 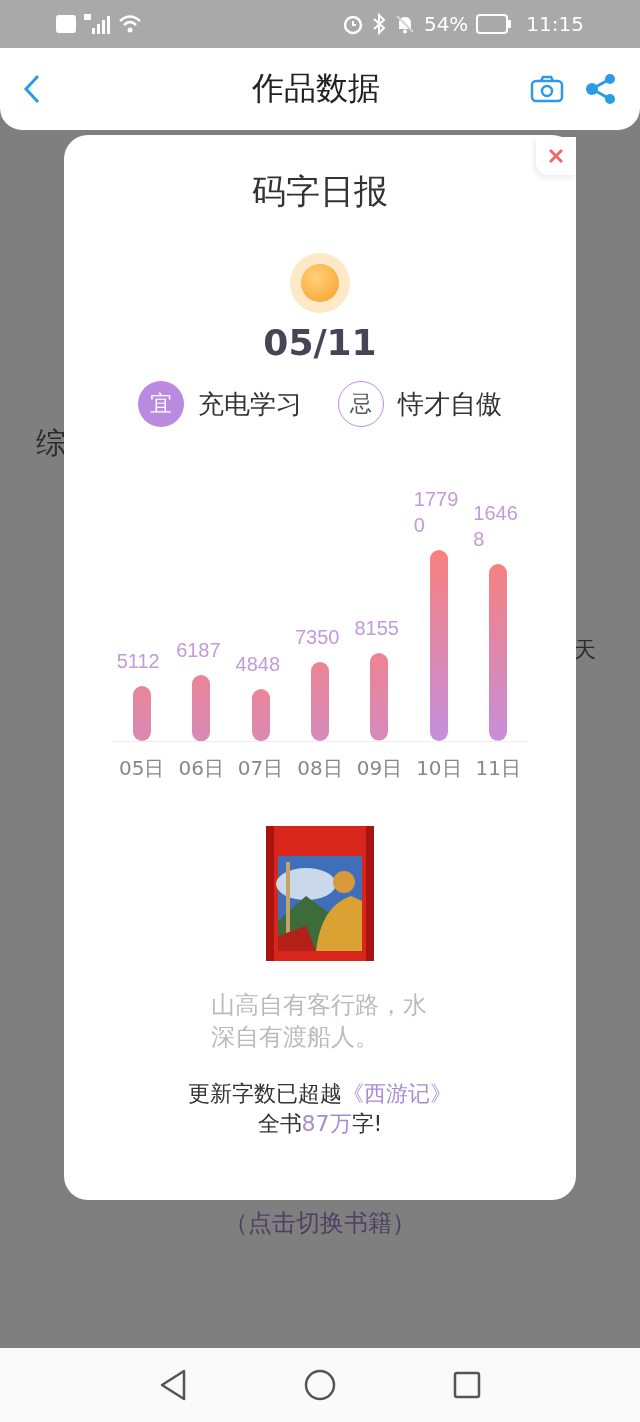 What do you see at coordinates (494, 24) in the screenshot?
I see `battery-icon` at bounding box center [494, 24].